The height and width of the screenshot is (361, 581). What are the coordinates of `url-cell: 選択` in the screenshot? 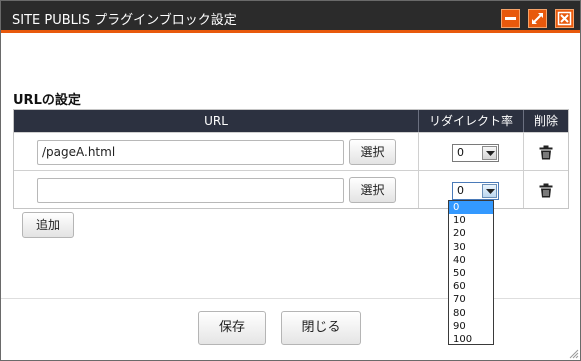 It's located at (216, 189).